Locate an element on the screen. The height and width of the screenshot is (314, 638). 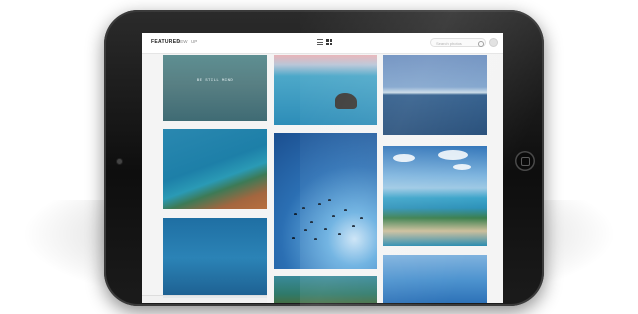
top-bar: FEATURED NEW UP Search photos is located at coordinates (322, 43).